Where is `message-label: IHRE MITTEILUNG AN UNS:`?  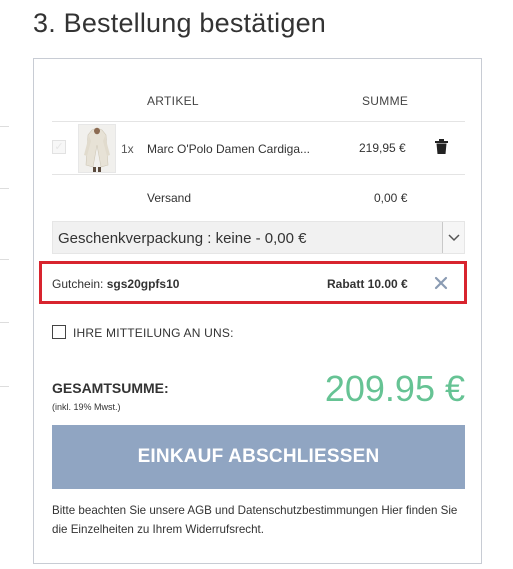
message-label: IHRE MITTEILUNG AN UNS: is located at coordinates (153, 333).